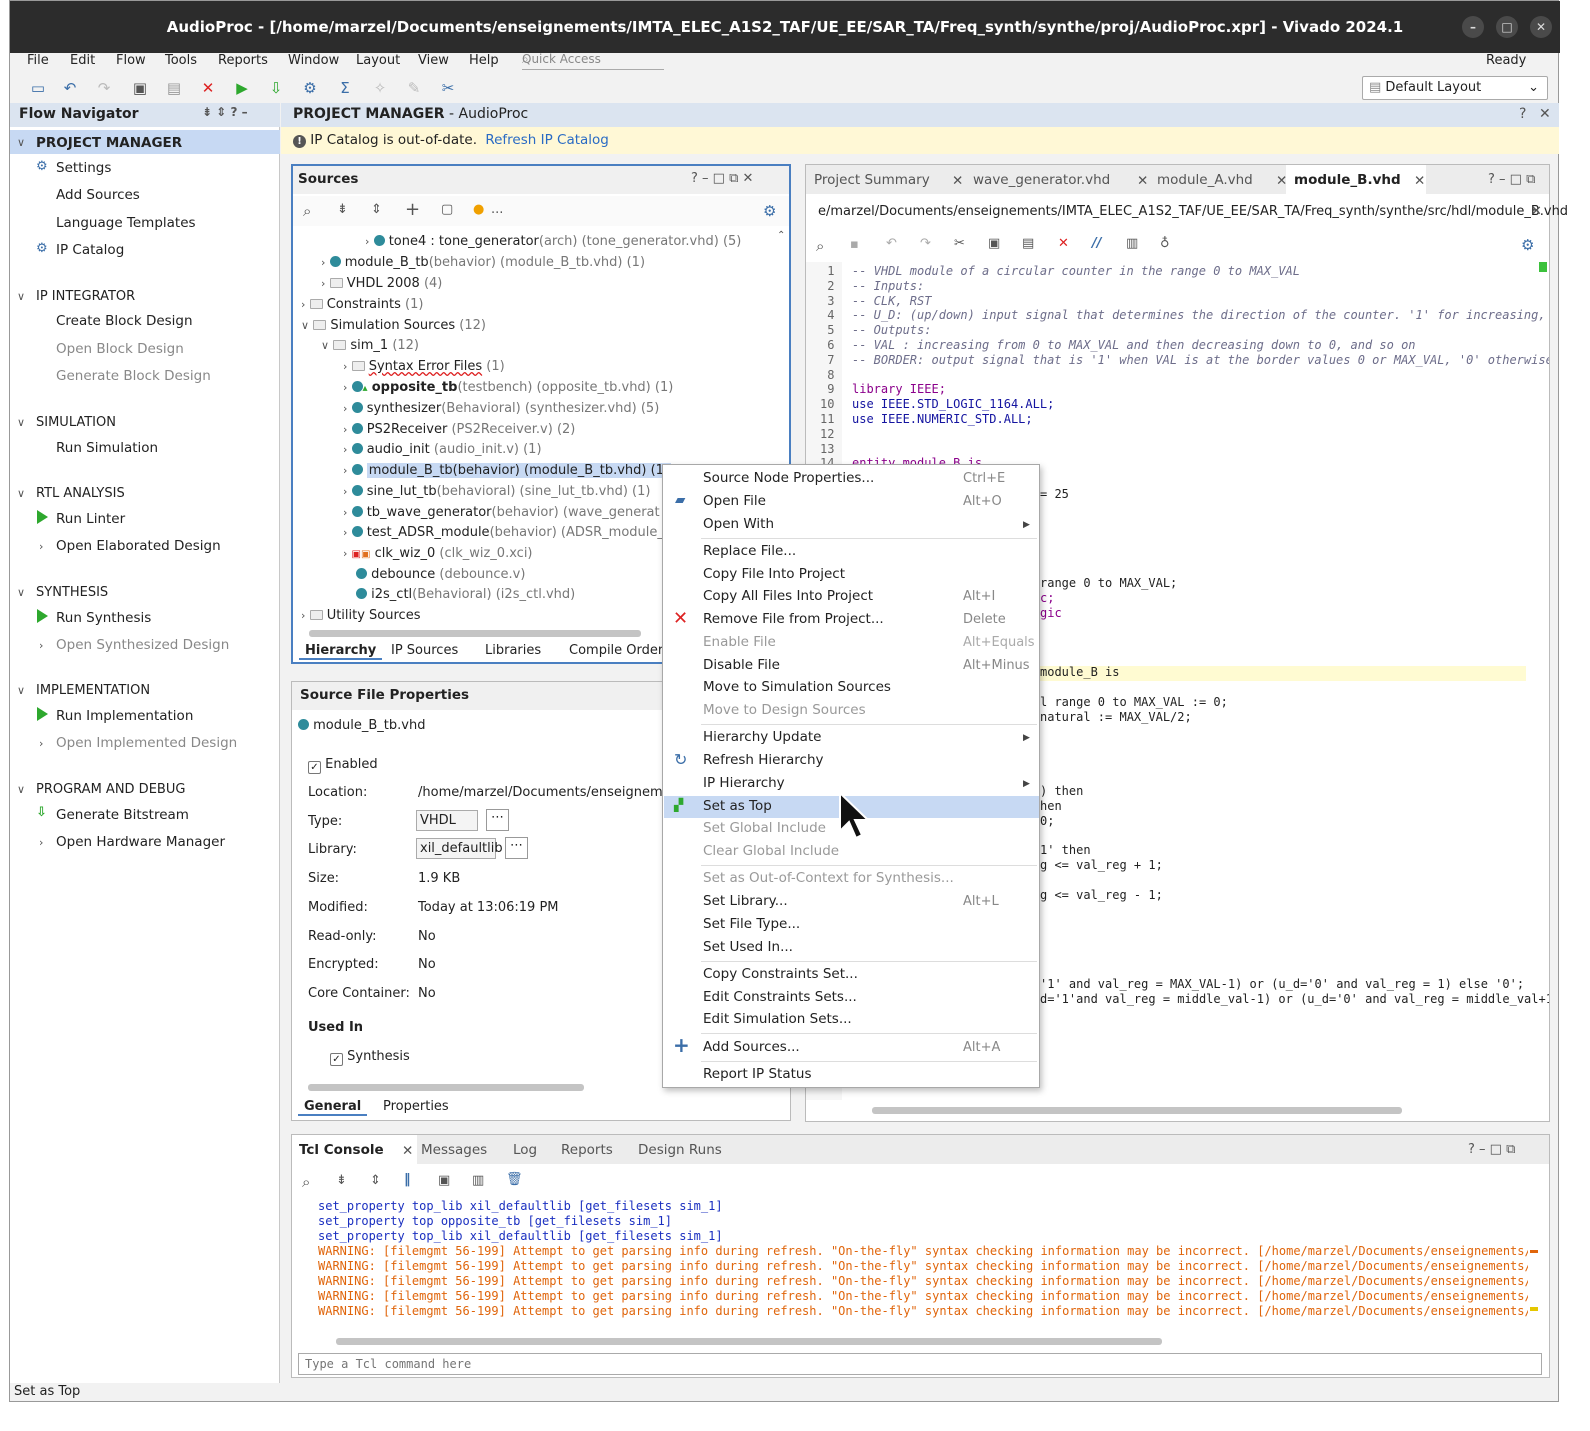 Image resolution: width=1590 pixels, height=1431 pixels. Describe the element at coordinates (306, 1182) in the screenshot. I see `search-icon: ⌕` at that location.